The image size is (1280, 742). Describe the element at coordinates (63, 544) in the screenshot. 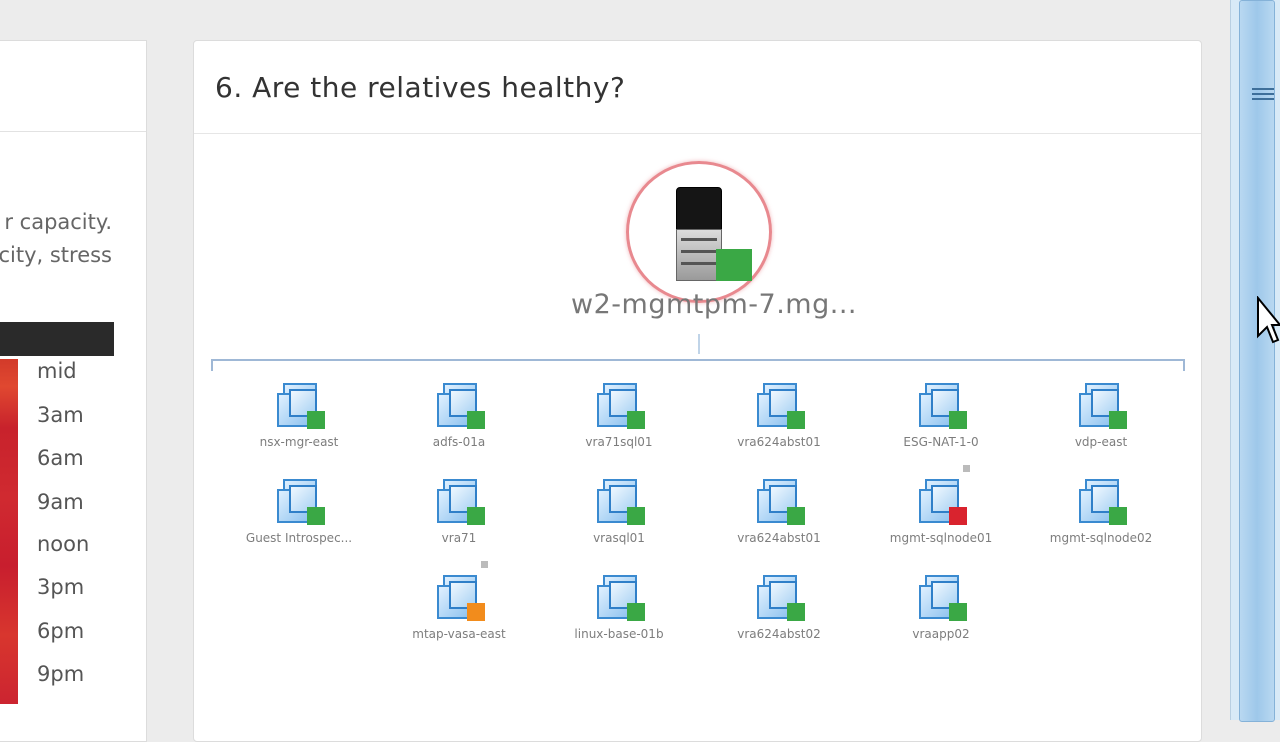

I see `time-label-noon: noon` at that location.